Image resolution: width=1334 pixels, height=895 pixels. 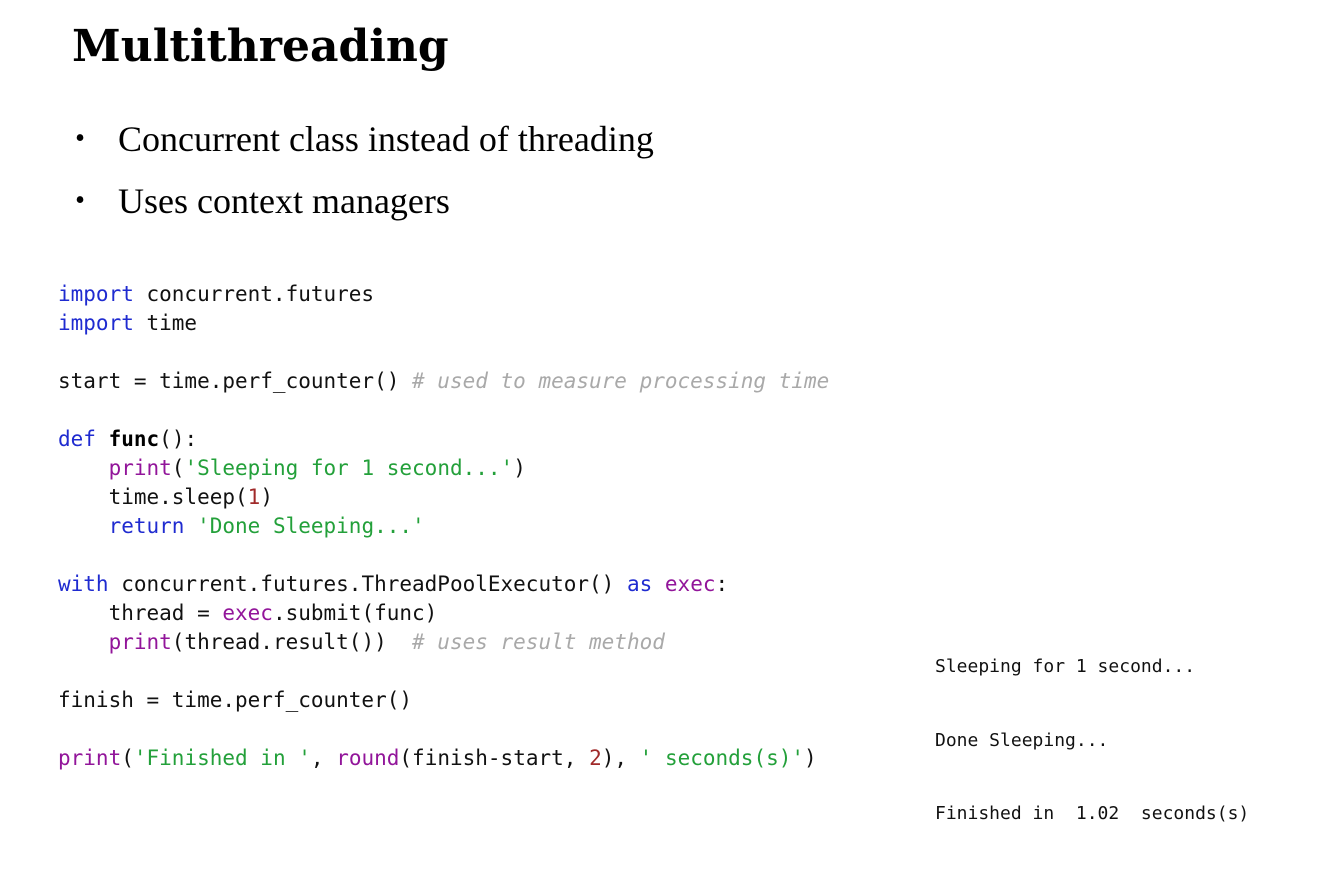 What do you see at coordinates (443, 439) in the screenshot?
I see `code-line: def func():` at bounding box center [443, 439].